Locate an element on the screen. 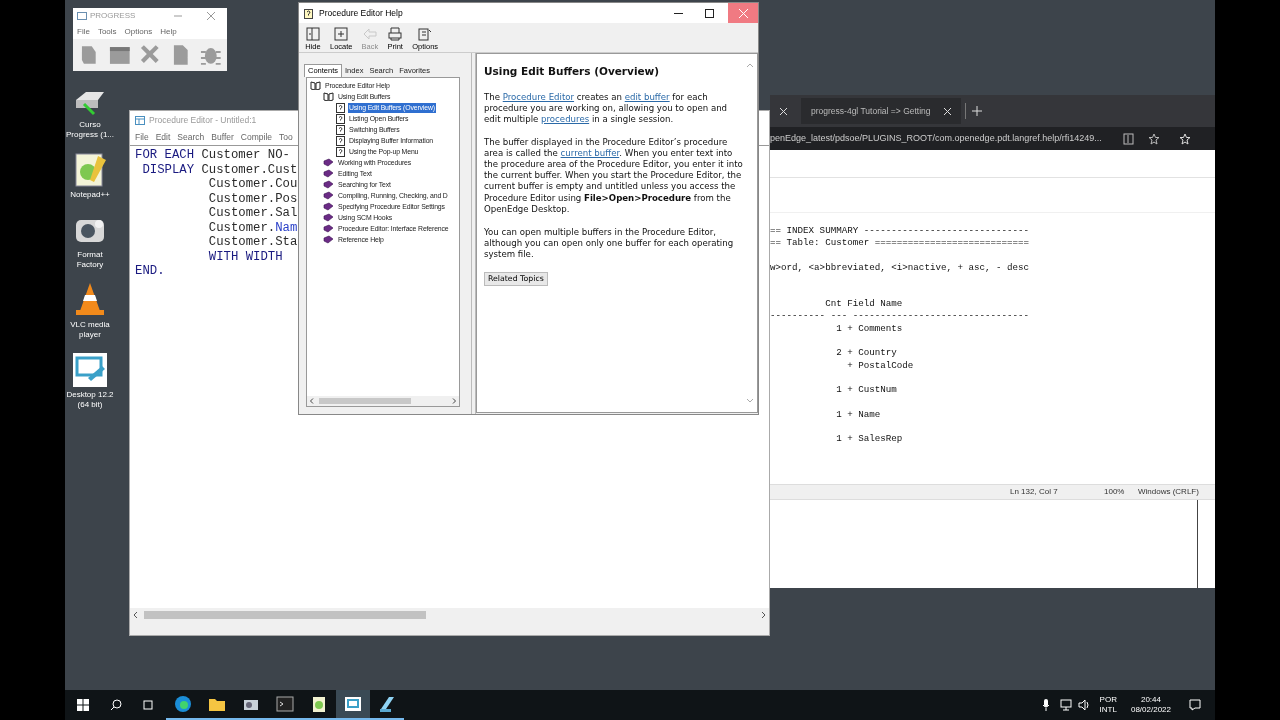  text-line: == INDEX SUMMARY ------------------------------ is located at coordinates (900, 231).